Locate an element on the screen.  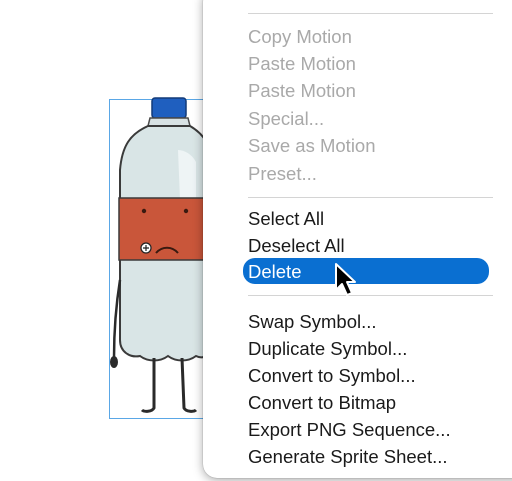
bottle-neck is located at coordinates (169, 122).